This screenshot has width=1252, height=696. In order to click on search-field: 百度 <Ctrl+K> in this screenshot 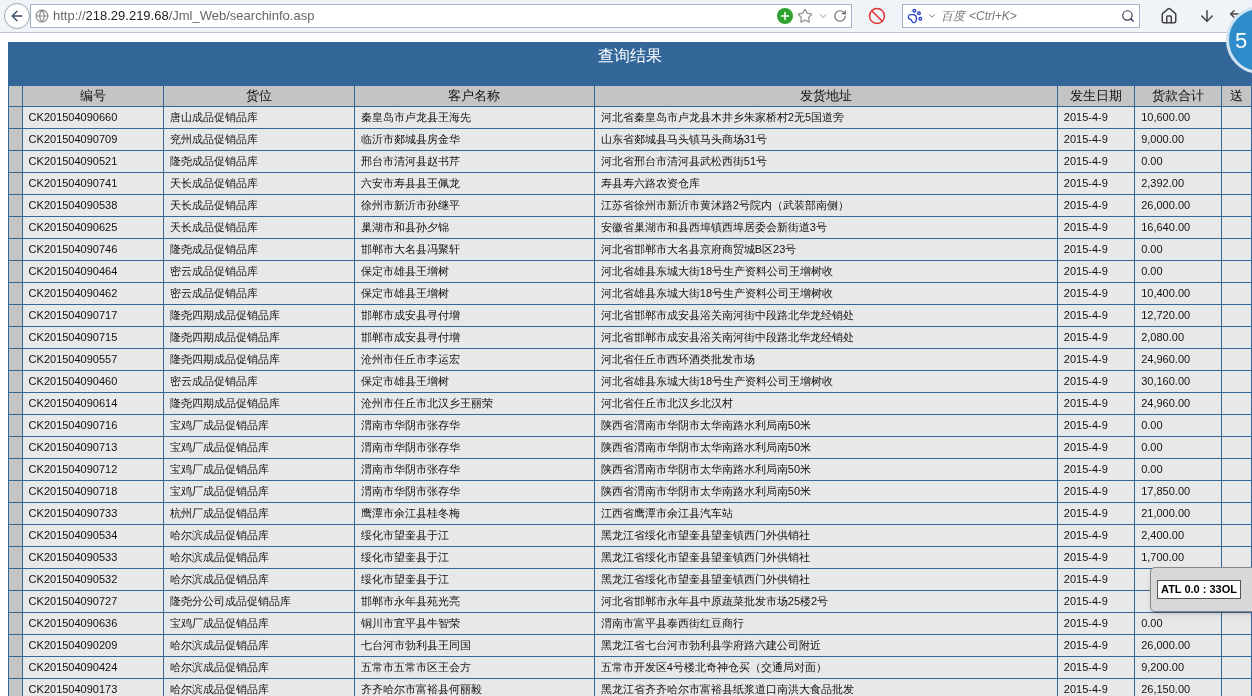, I will do `click(1021, 16)`.